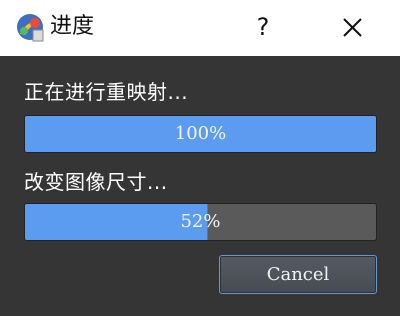 The width and height of the screenshot is (400, 316). Describe the element at coordinates (72, 26) in the screenshot. I see `window-title: 进度` at that location.